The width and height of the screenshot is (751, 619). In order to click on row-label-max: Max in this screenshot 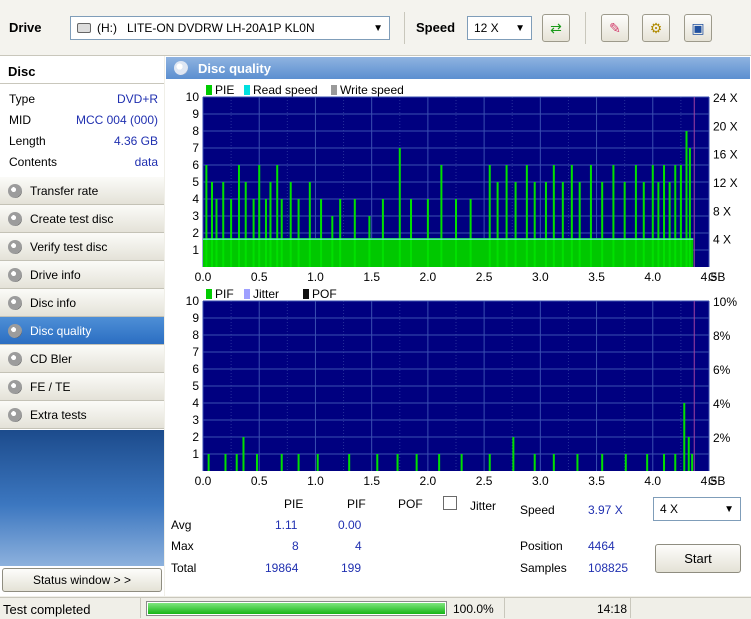, I will do `click(182, 546)`.